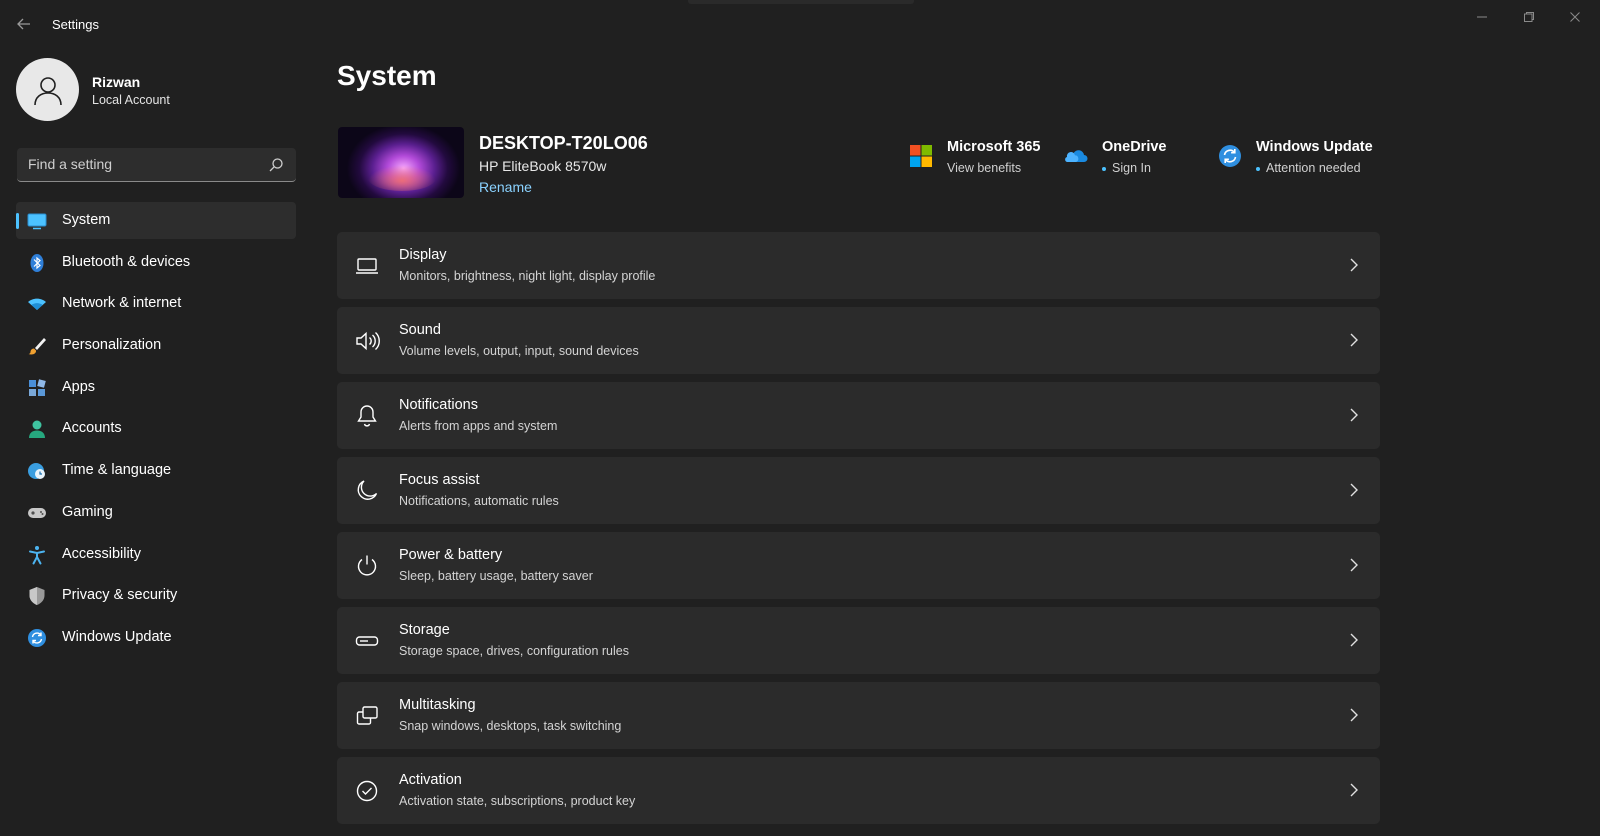 Image resolution: width=1600 pixels, height=836 pixels. I want to click on drag-handle, so click(801, 2).